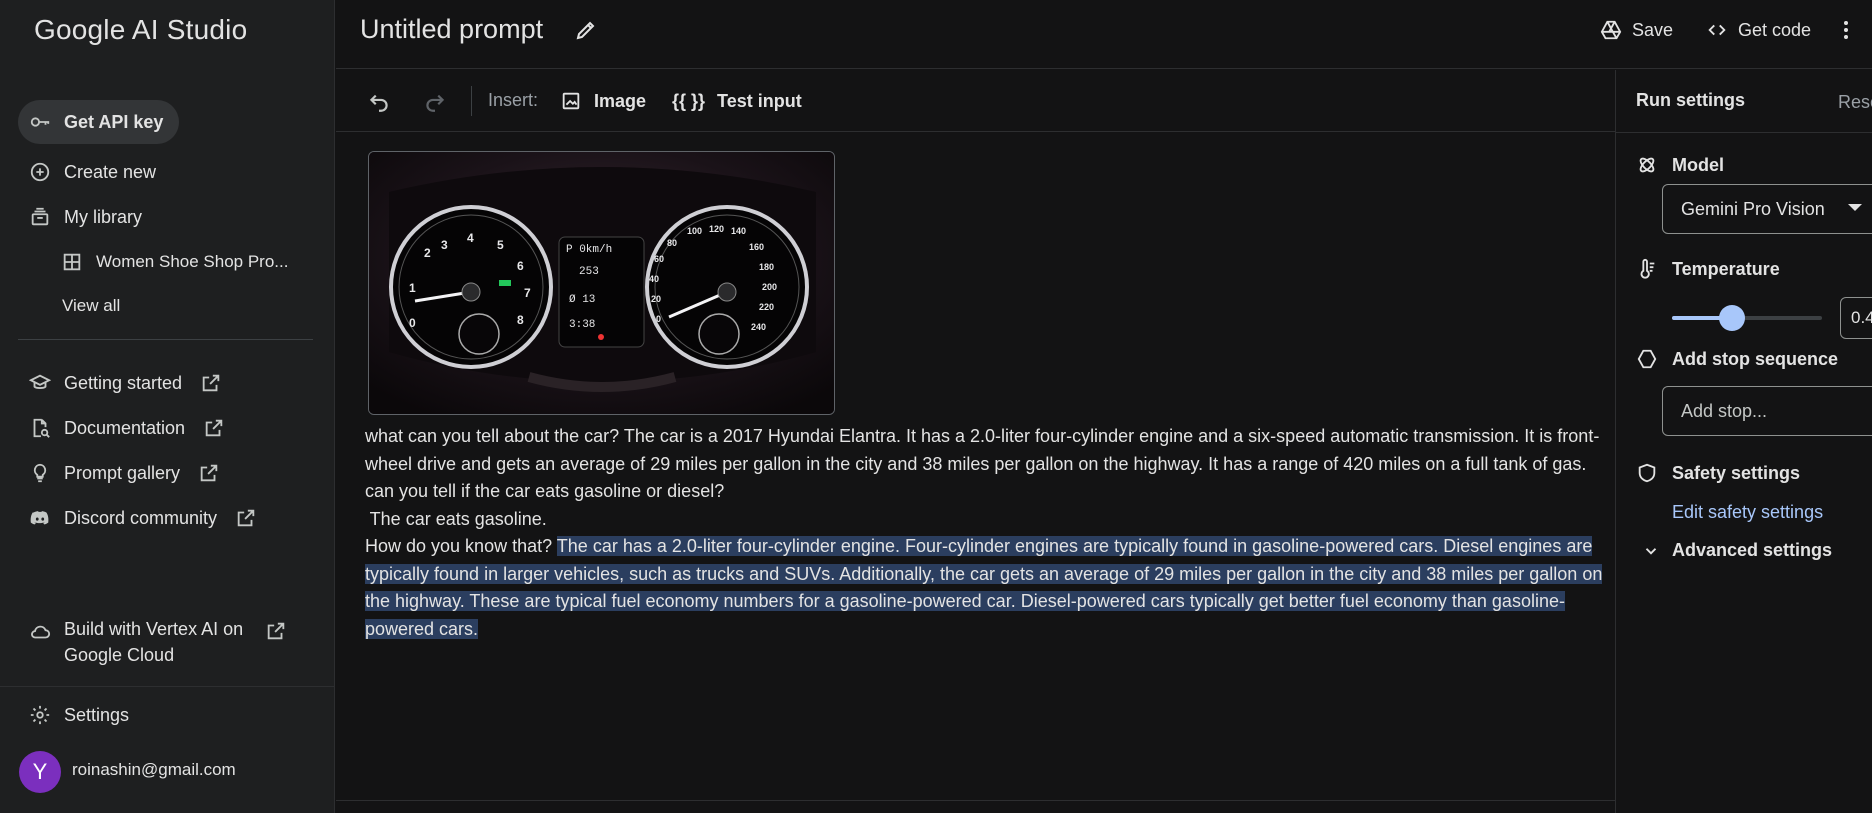 The height and width of the screenshot is (813, 1872). Describe the element at coordinates (769, 287) in the screenshot. I see `svg-text: 200` at that location.